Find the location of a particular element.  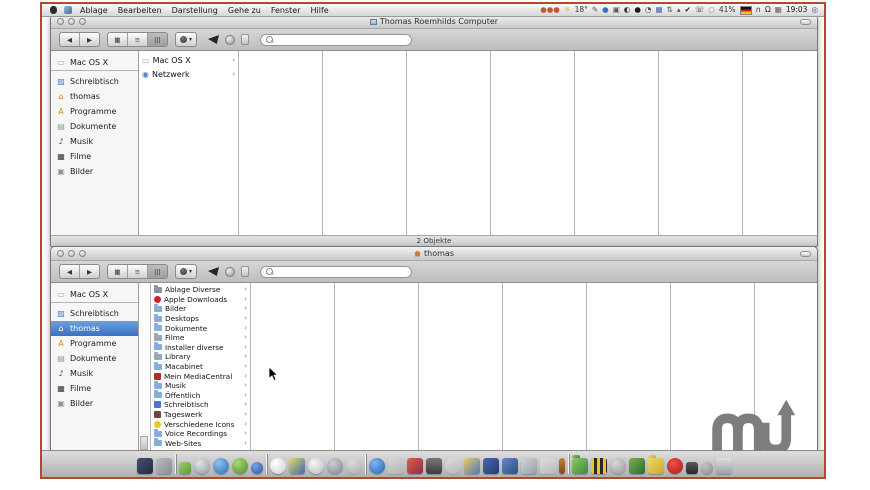

menubar-menu: Ablage is located at coordinates (94, 10).